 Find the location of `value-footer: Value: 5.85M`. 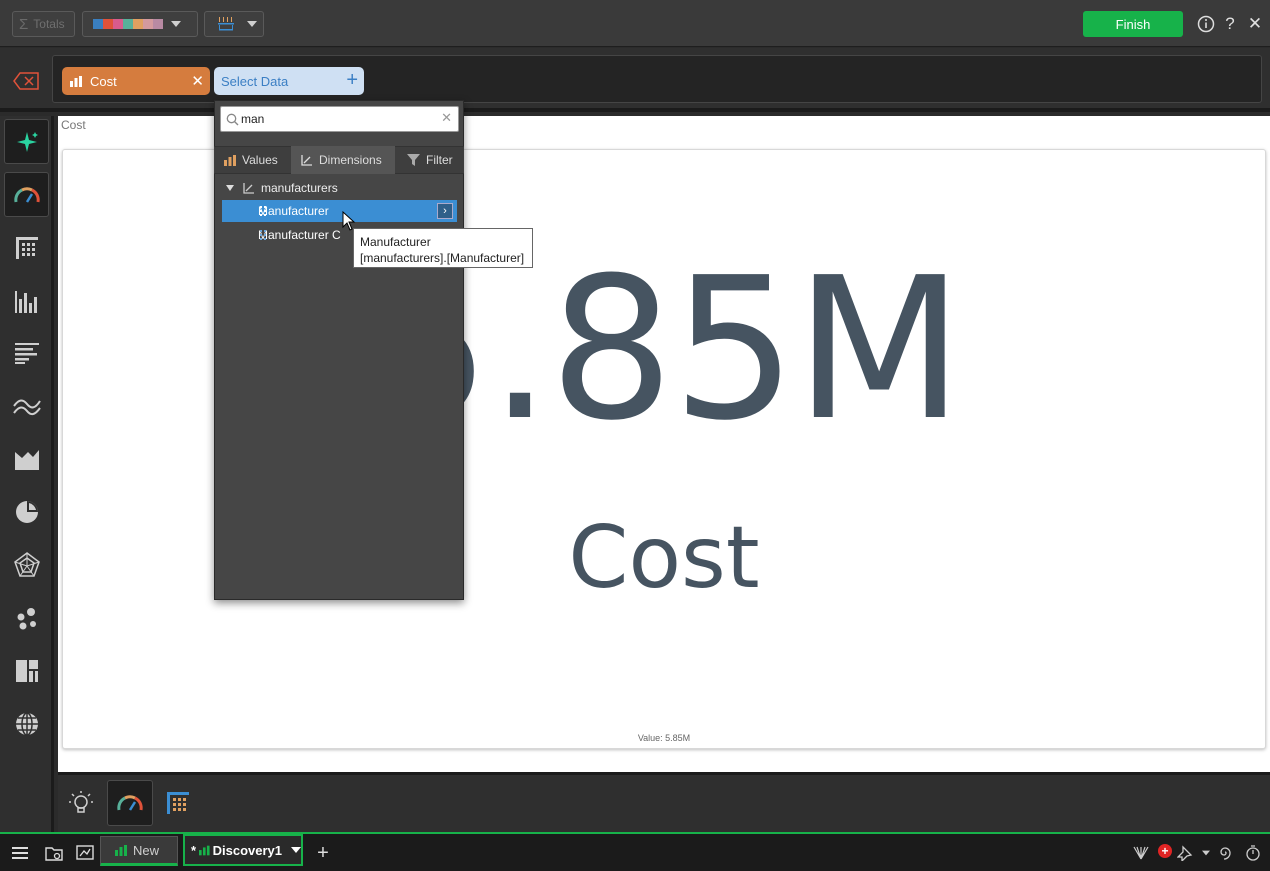

value-footer: Value: 5.85M is located at coordinates (664, 738).